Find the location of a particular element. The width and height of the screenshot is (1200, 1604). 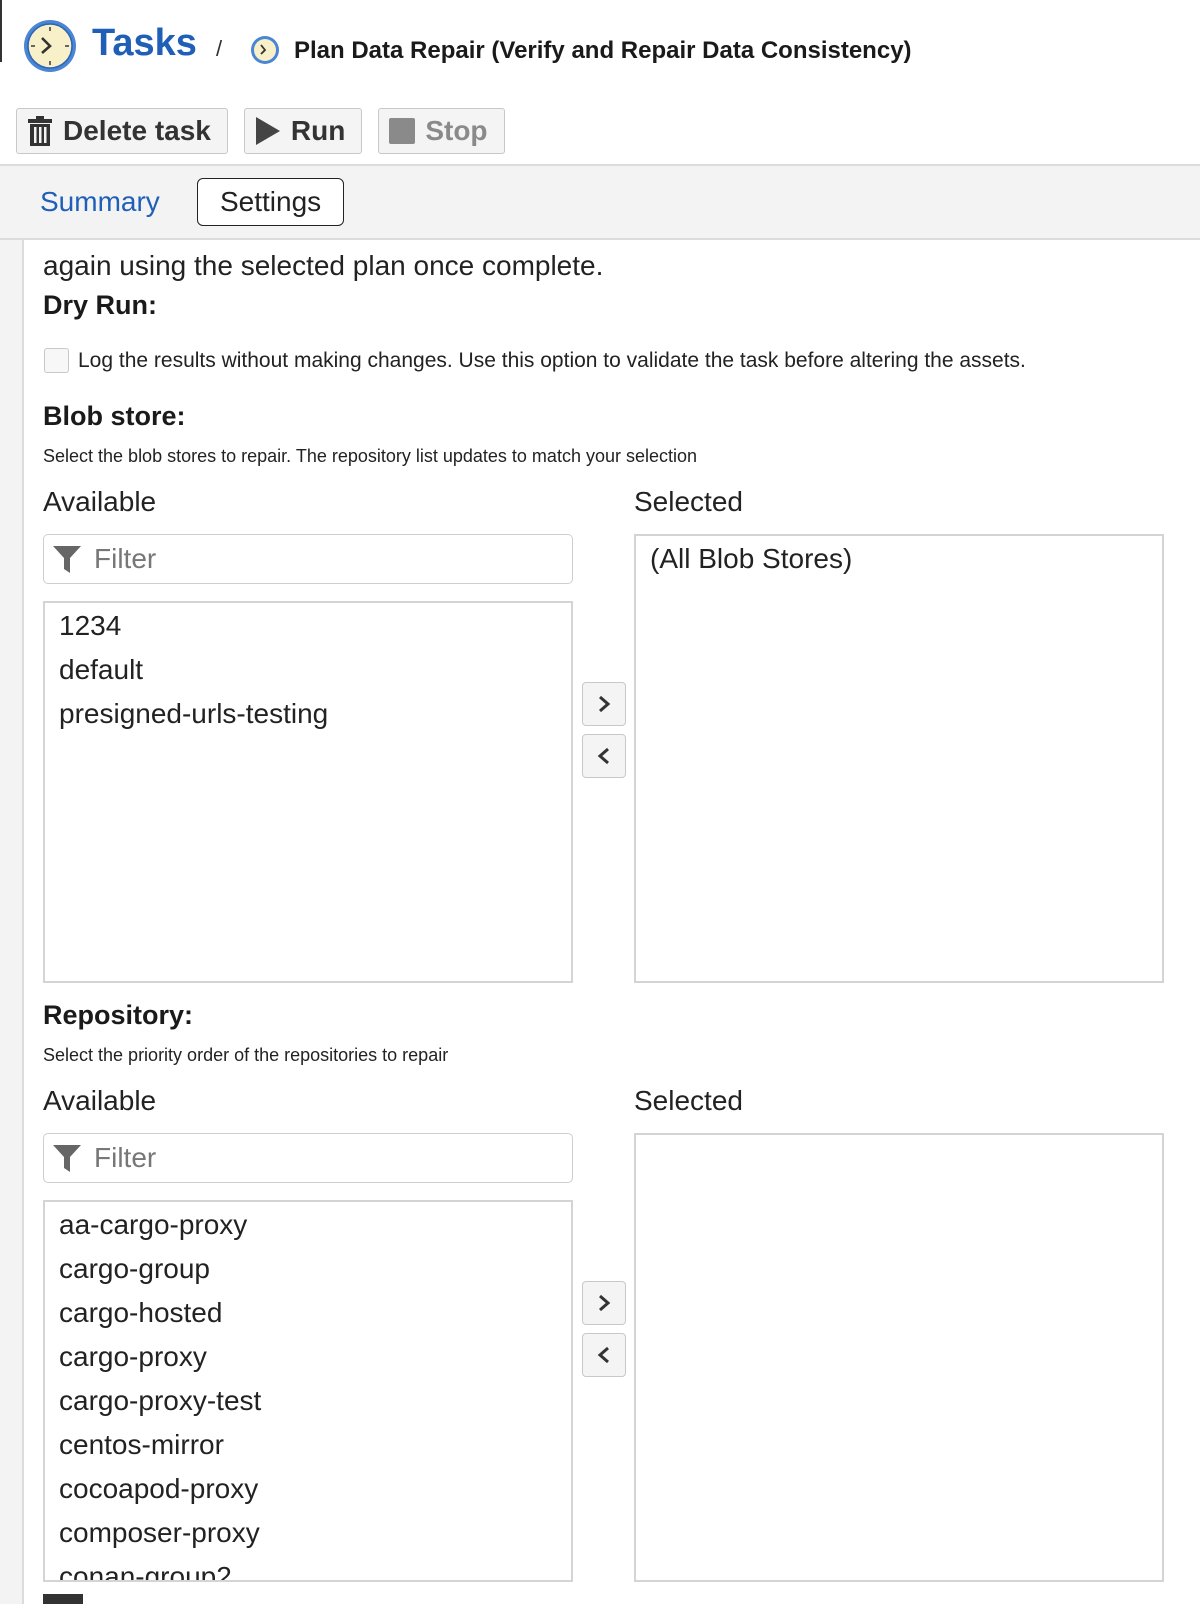

repository-heading: Repository: is located at coordinates (118, 1015).